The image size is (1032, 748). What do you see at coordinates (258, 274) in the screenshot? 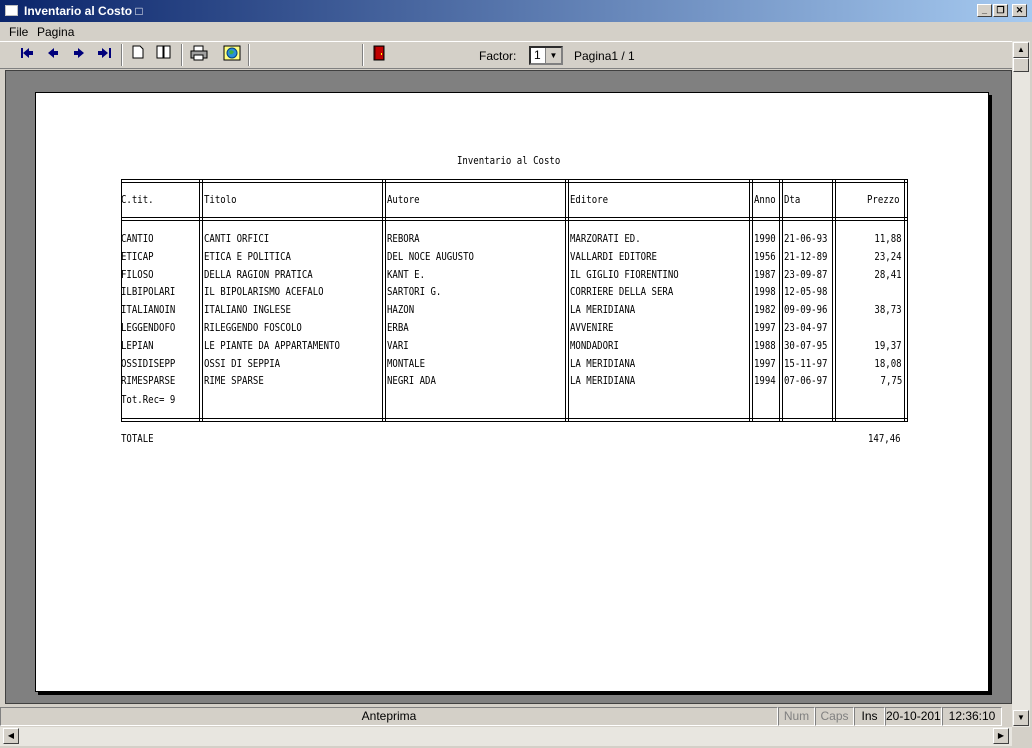
I see `cell-titolo: DELLA RAGION PRATICA` at bounding box center [258, 274].